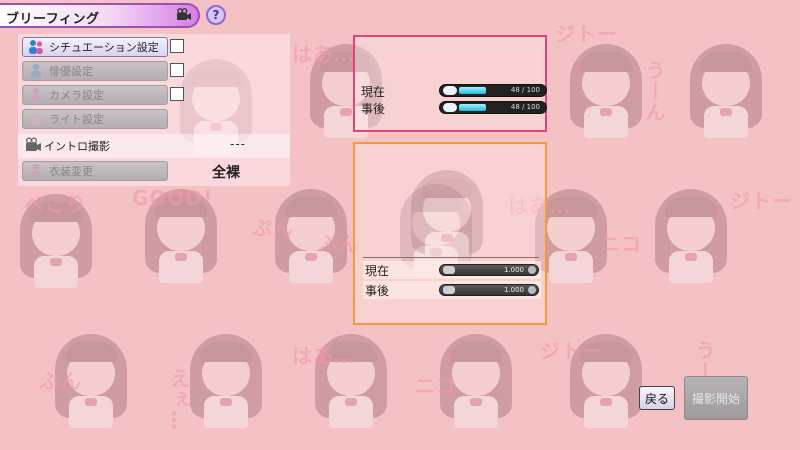 The height and width of the screenshot is (450, 800). Describe the element at coordinates (184, 14) in the screenshot. I see `camera-icon` at that location.